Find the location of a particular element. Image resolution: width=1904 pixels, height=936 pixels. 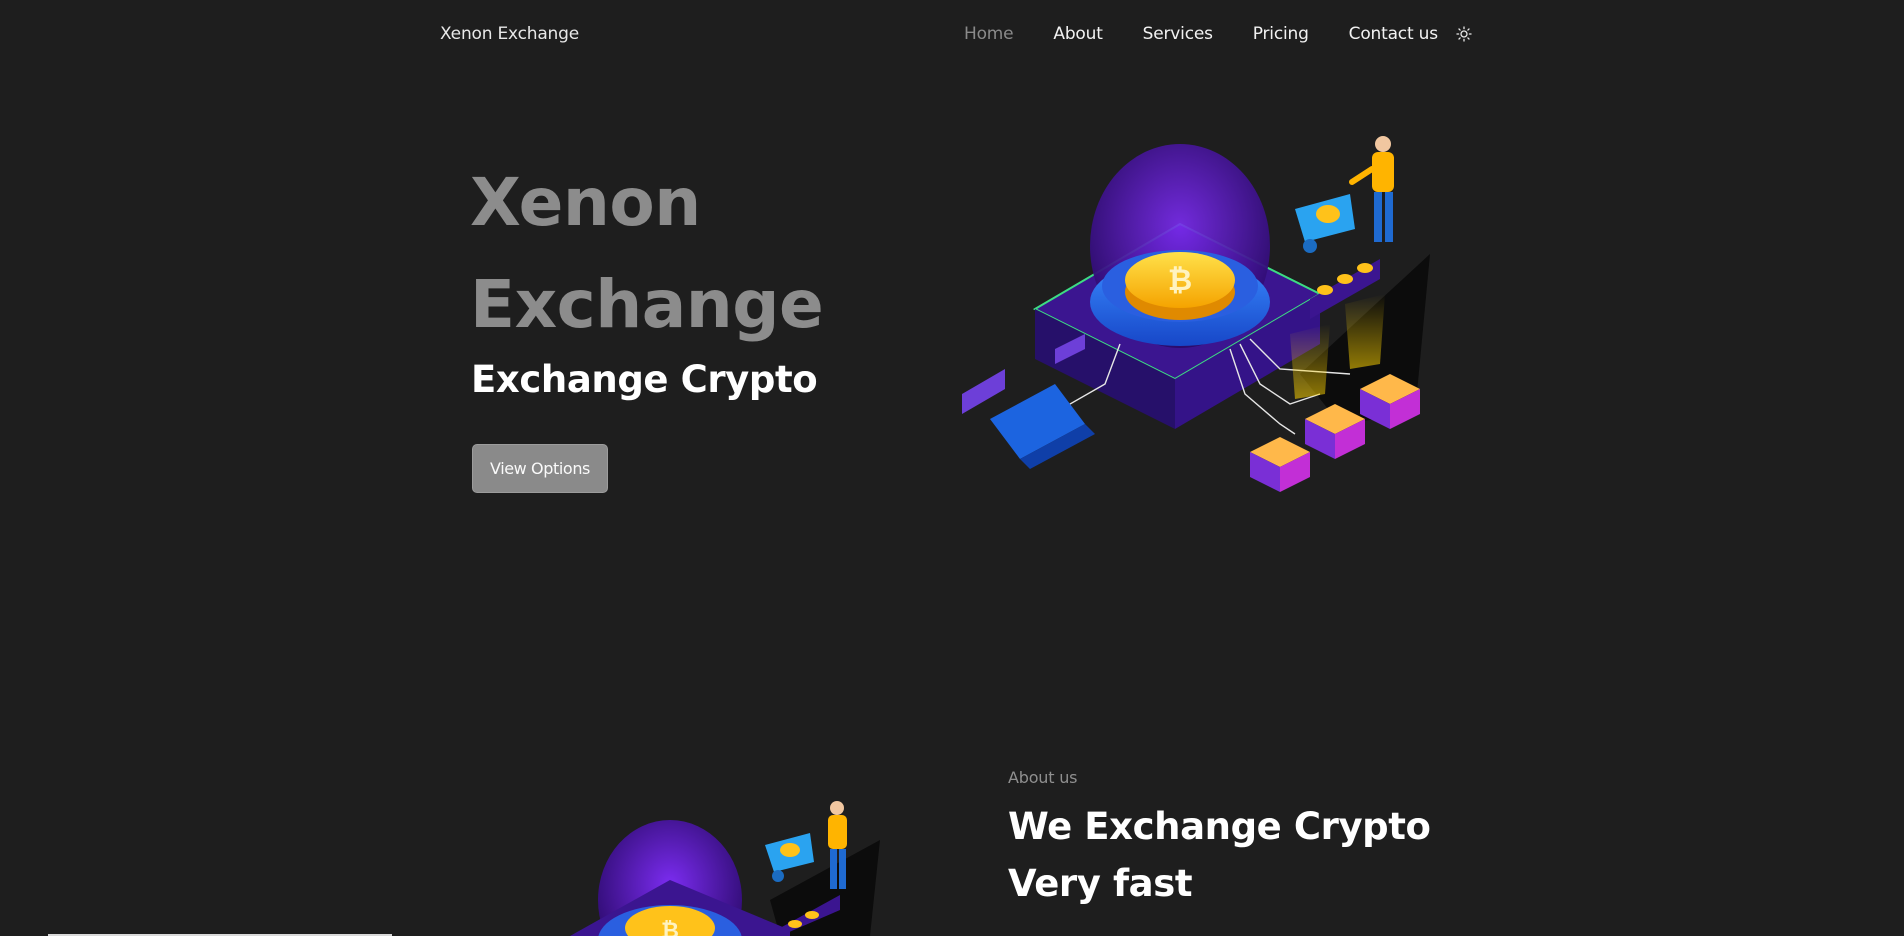

nav-menu: Home About Services Pricing Contact us is located at coordinates (1218, 34).